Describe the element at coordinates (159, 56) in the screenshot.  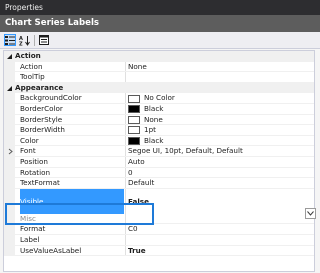
I see `category-action: Action` at that location.